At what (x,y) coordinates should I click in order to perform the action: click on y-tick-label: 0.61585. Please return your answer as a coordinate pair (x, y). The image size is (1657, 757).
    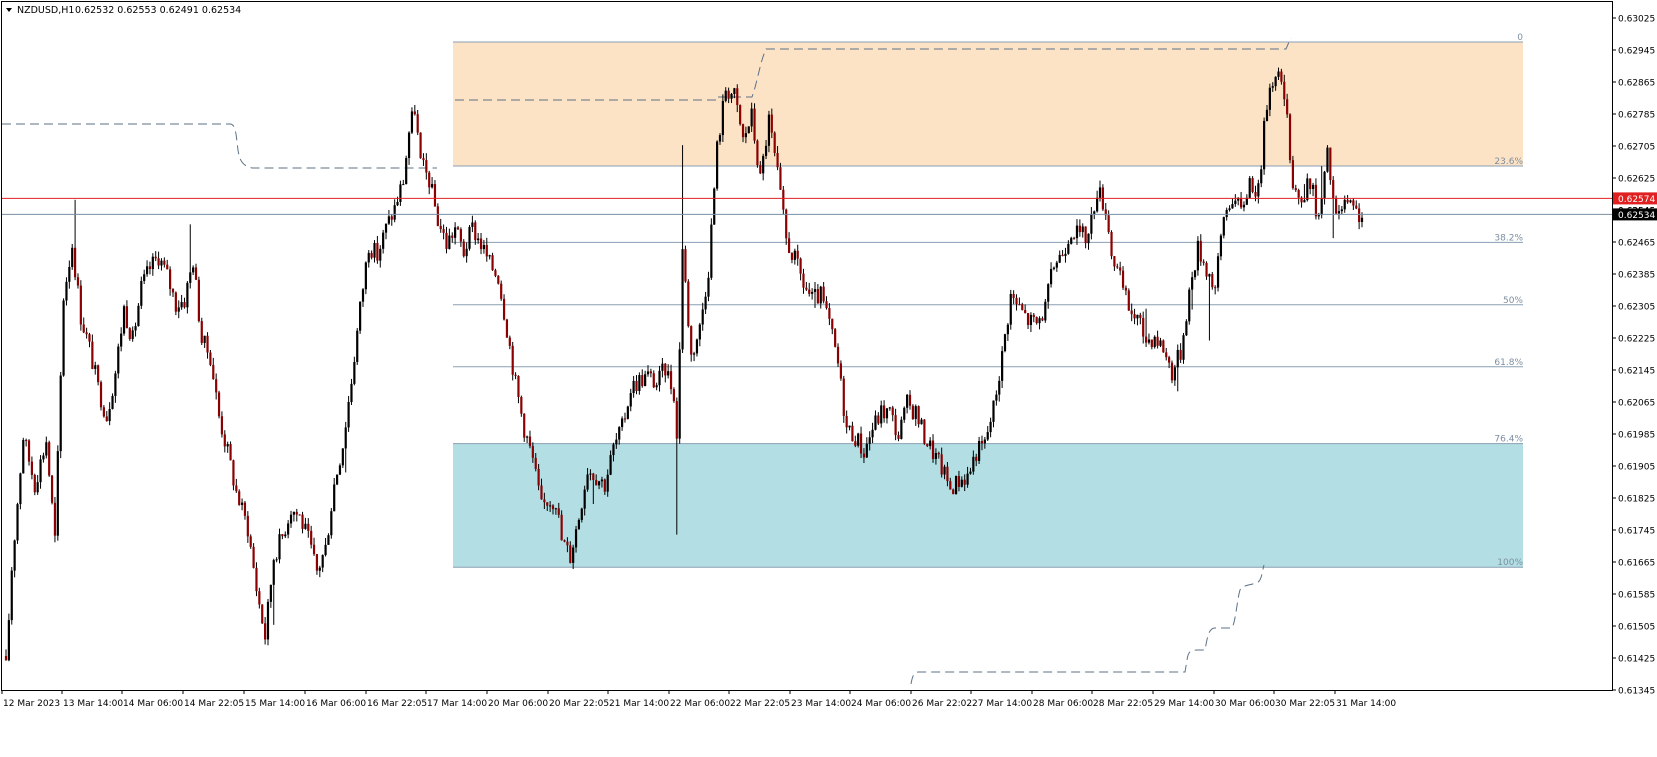
    Looking at the image, I should click on (1636, 596).